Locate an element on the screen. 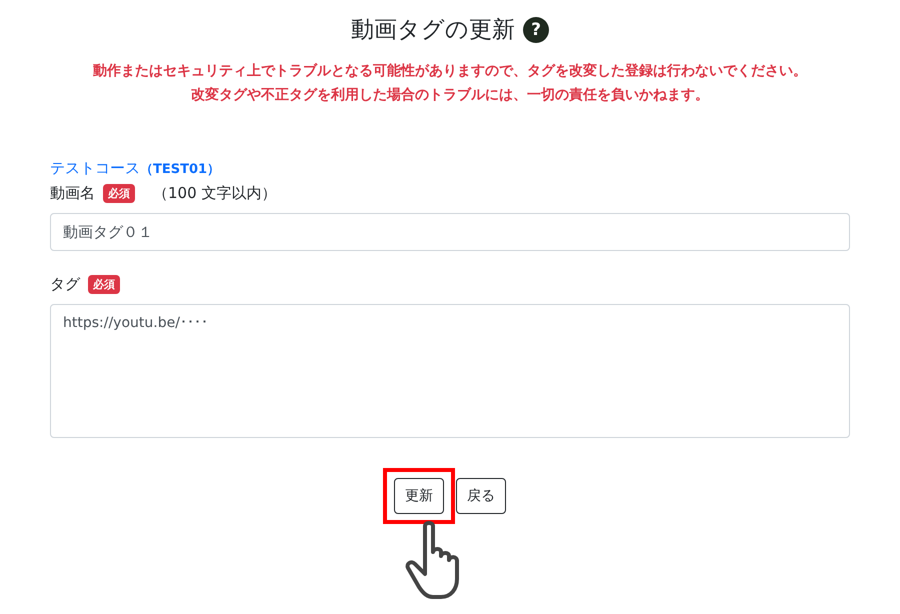 This screenshot has height=614, width=900. page-title: 動画タグの更新 is located at coordinates (433, 30).